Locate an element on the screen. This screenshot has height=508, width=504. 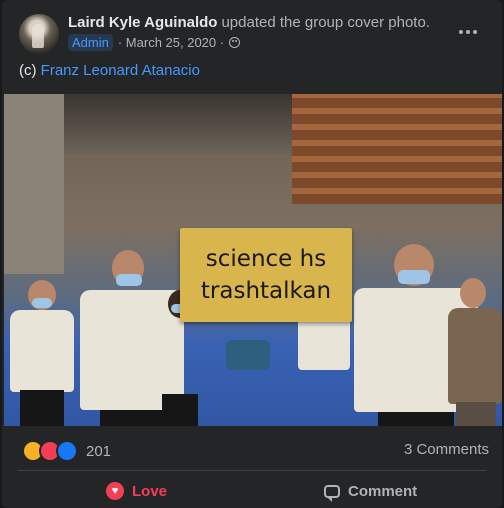
heart-icon: ♥ is located at coordinates (115, 491).